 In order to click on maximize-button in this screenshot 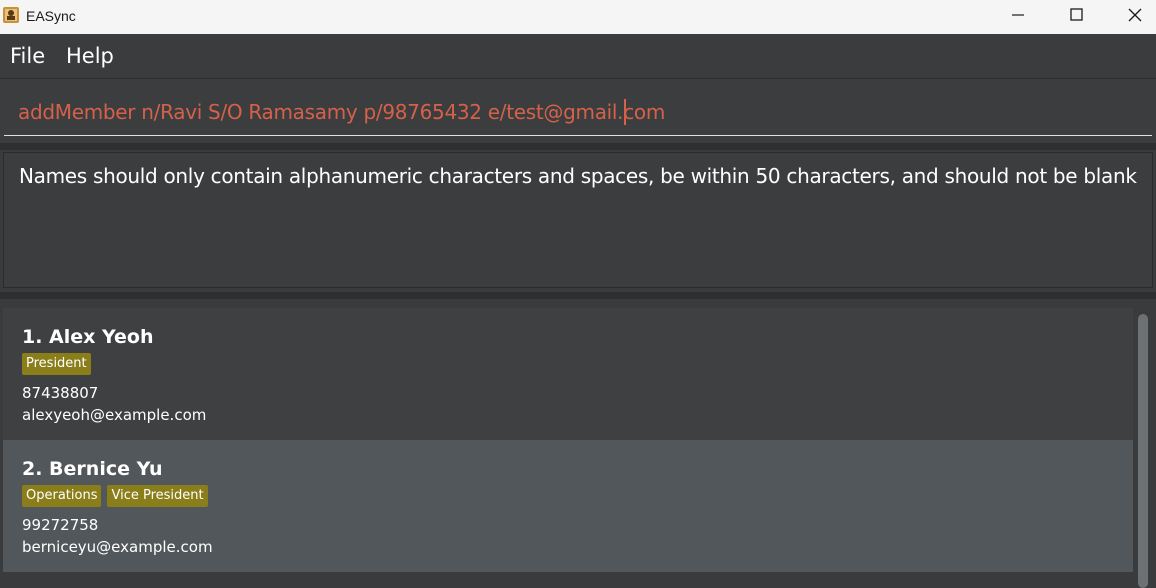, I will do `click(1077, 15)`.